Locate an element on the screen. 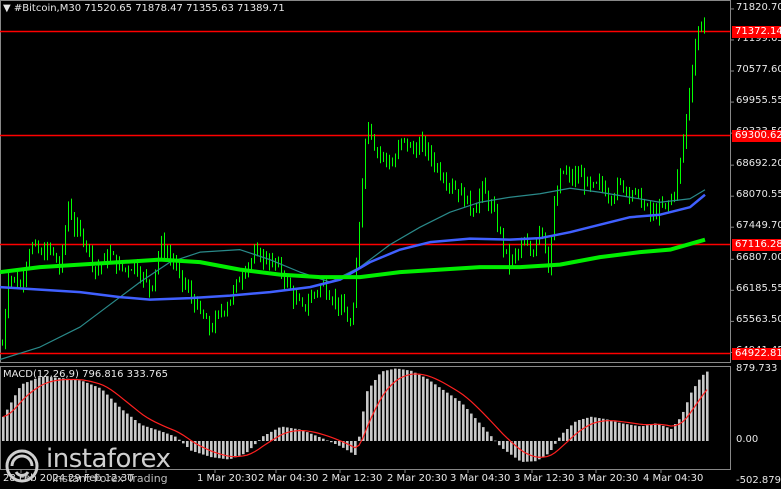  instaforex-icon is located at coordinates (22, 466).